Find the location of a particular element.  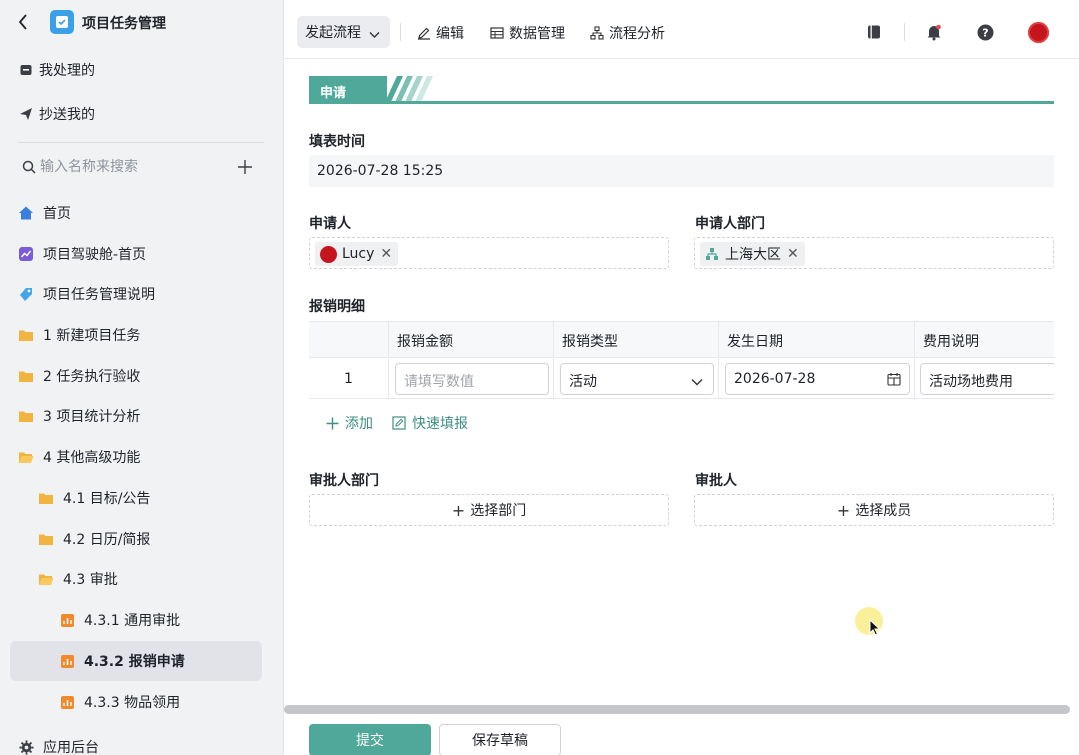

plus-icon: + is located at coordinates (843, 510).